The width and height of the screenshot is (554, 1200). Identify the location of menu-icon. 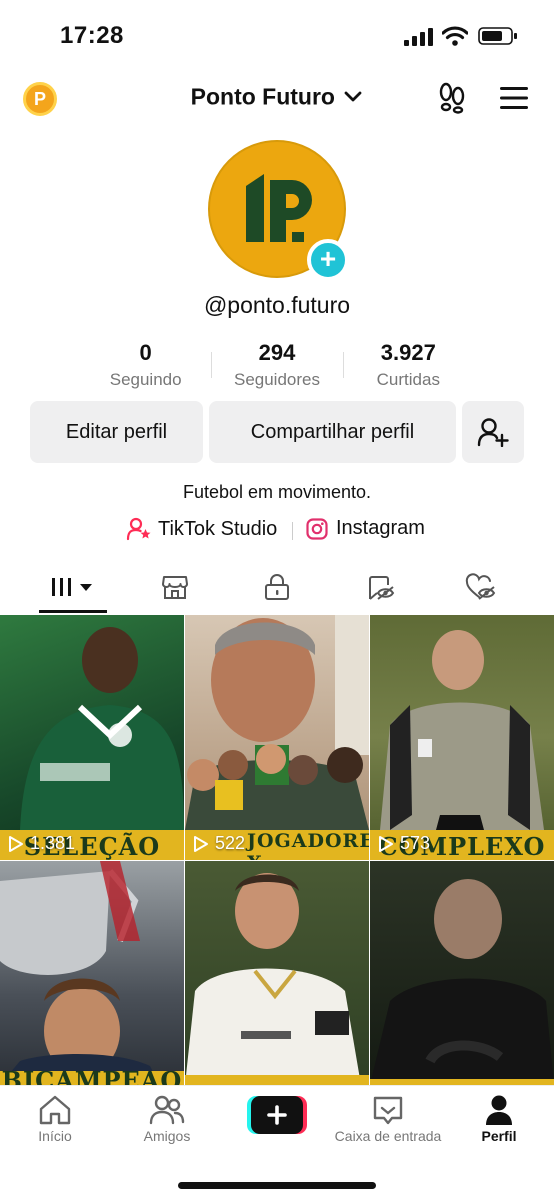
(514, 98).